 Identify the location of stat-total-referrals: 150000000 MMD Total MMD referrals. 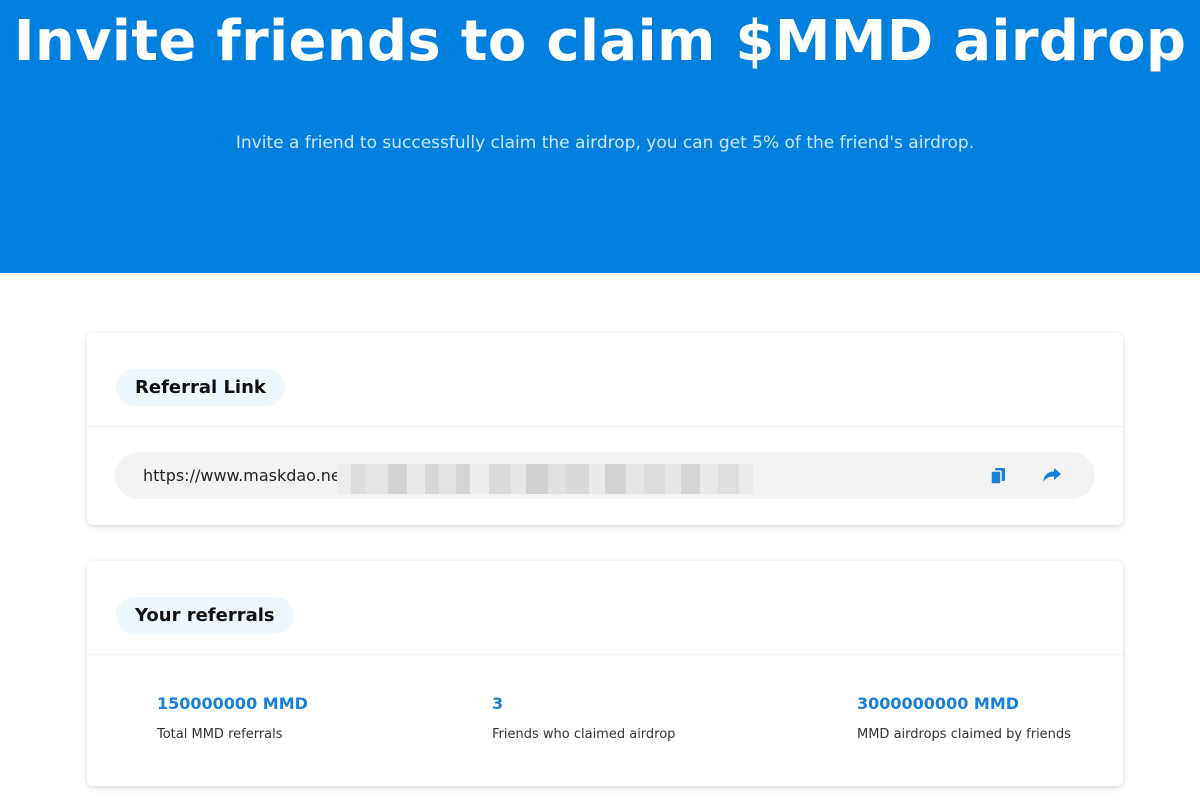
(232, 718).